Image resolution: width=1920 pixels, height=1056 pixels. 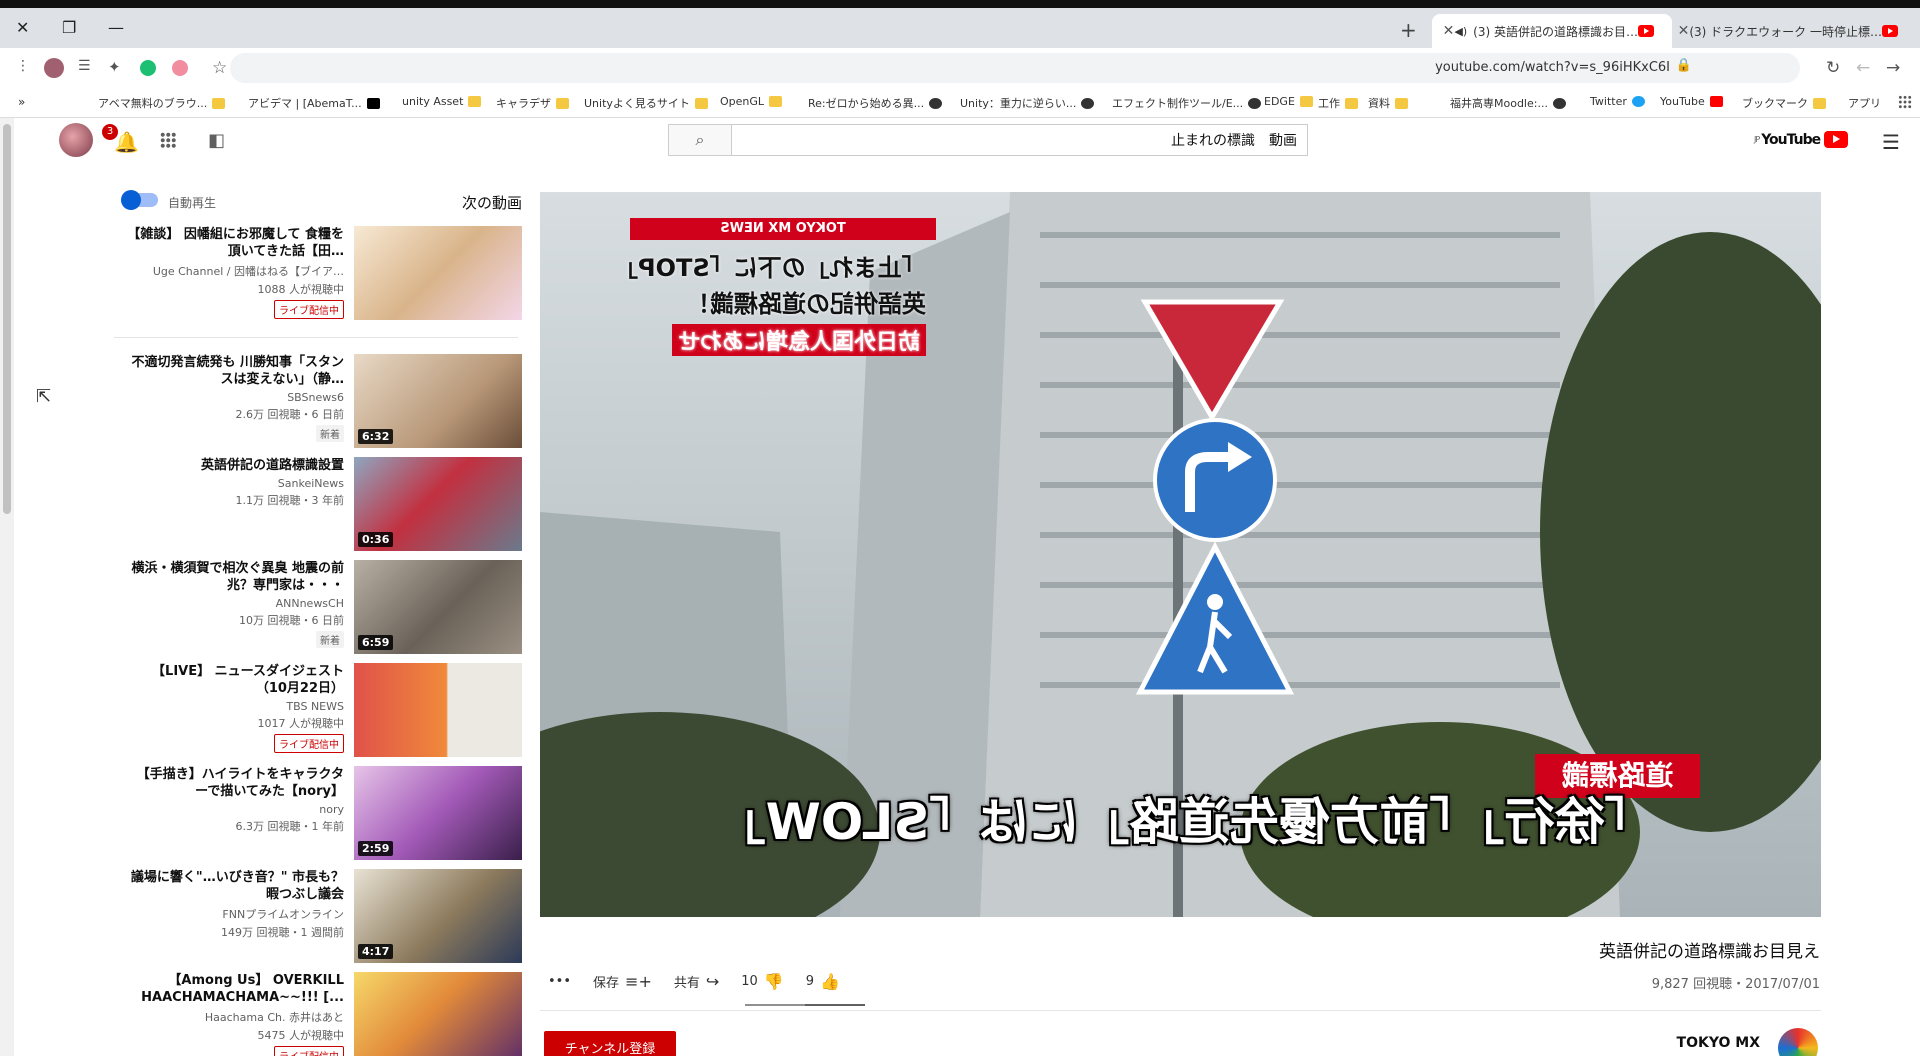 What do you see at coordinates (216, 140) in the screenshot?
I see `create-video-icon: ◧` at bounding box center [216, 140].